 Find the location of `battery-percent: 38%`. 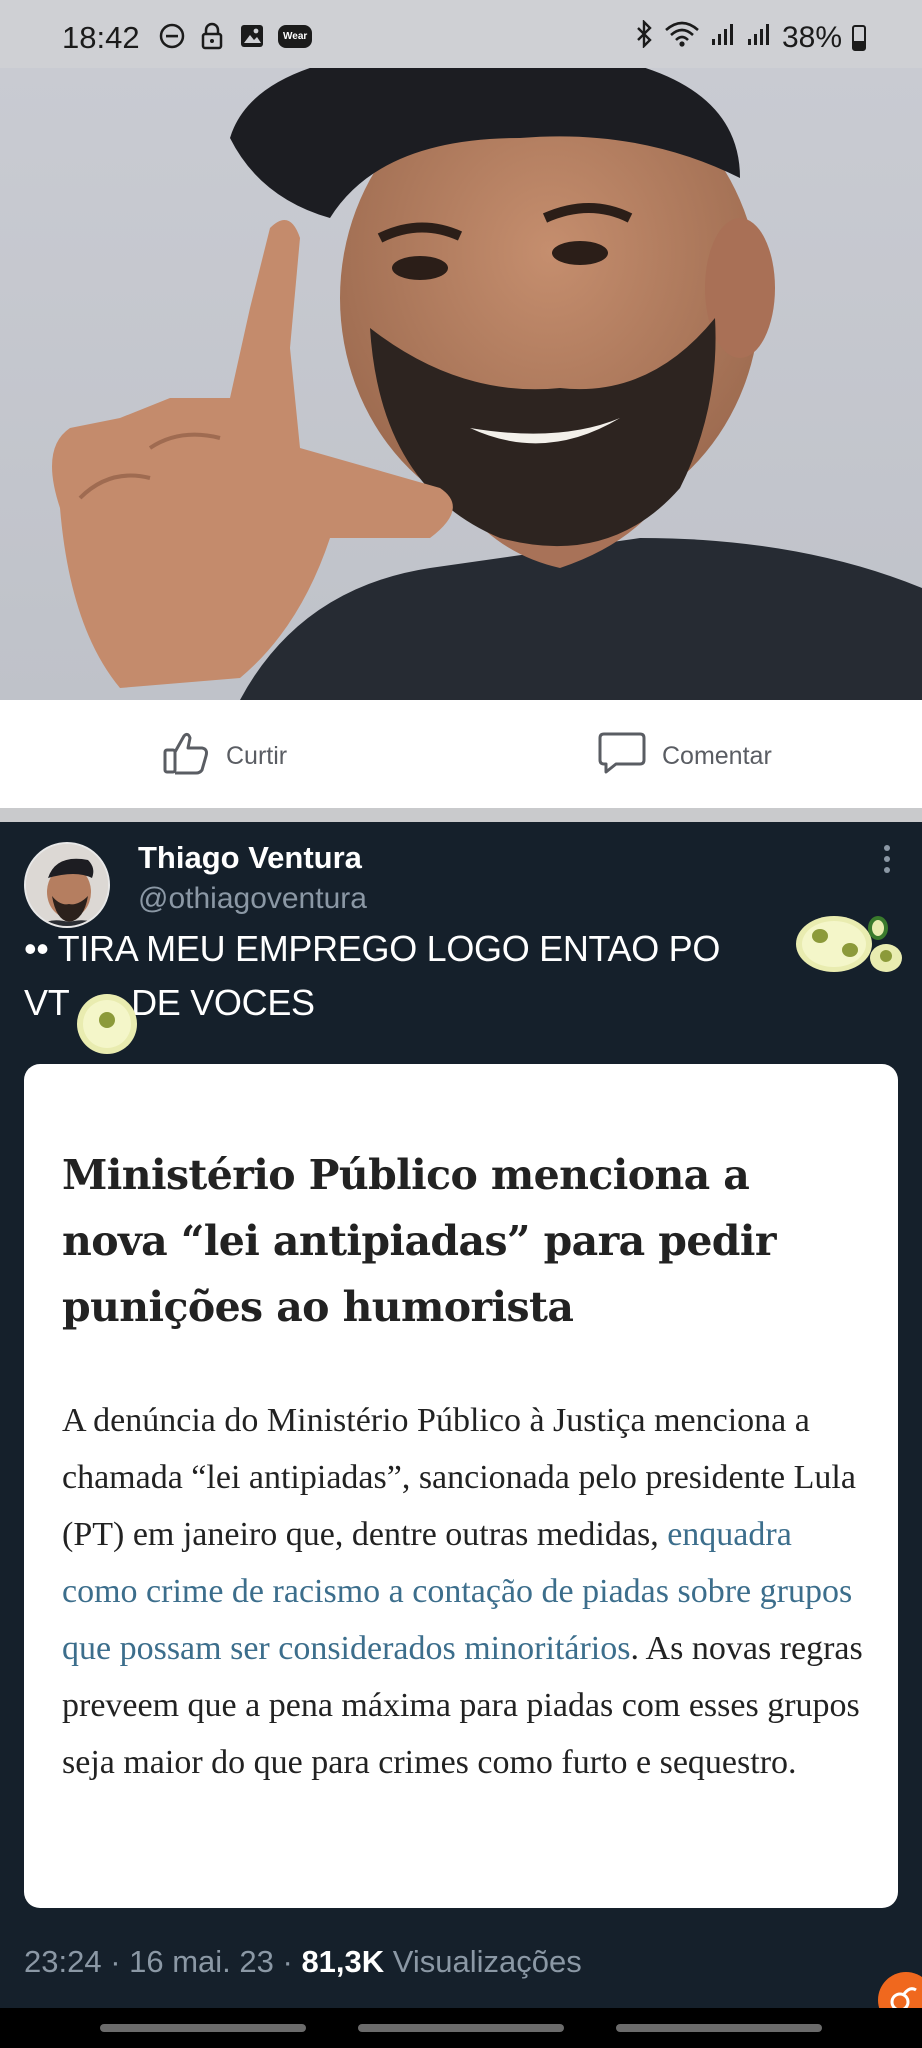

battery-percent: 38% is located at coordinates (811, 37).